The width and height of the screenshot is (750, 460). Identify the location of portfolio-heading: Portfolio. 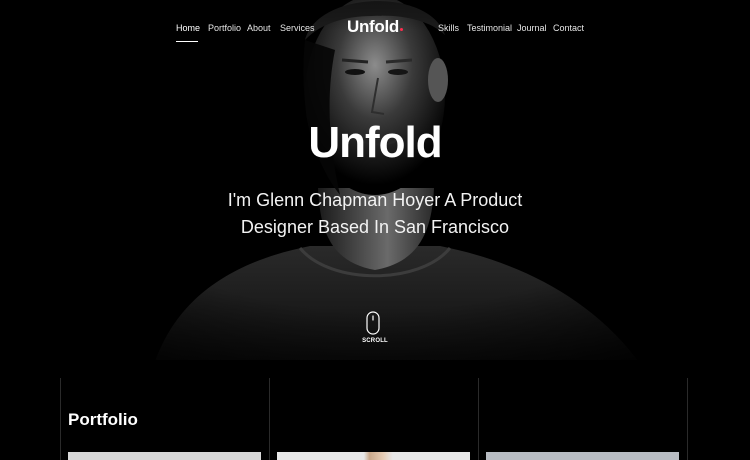
(103, 419).